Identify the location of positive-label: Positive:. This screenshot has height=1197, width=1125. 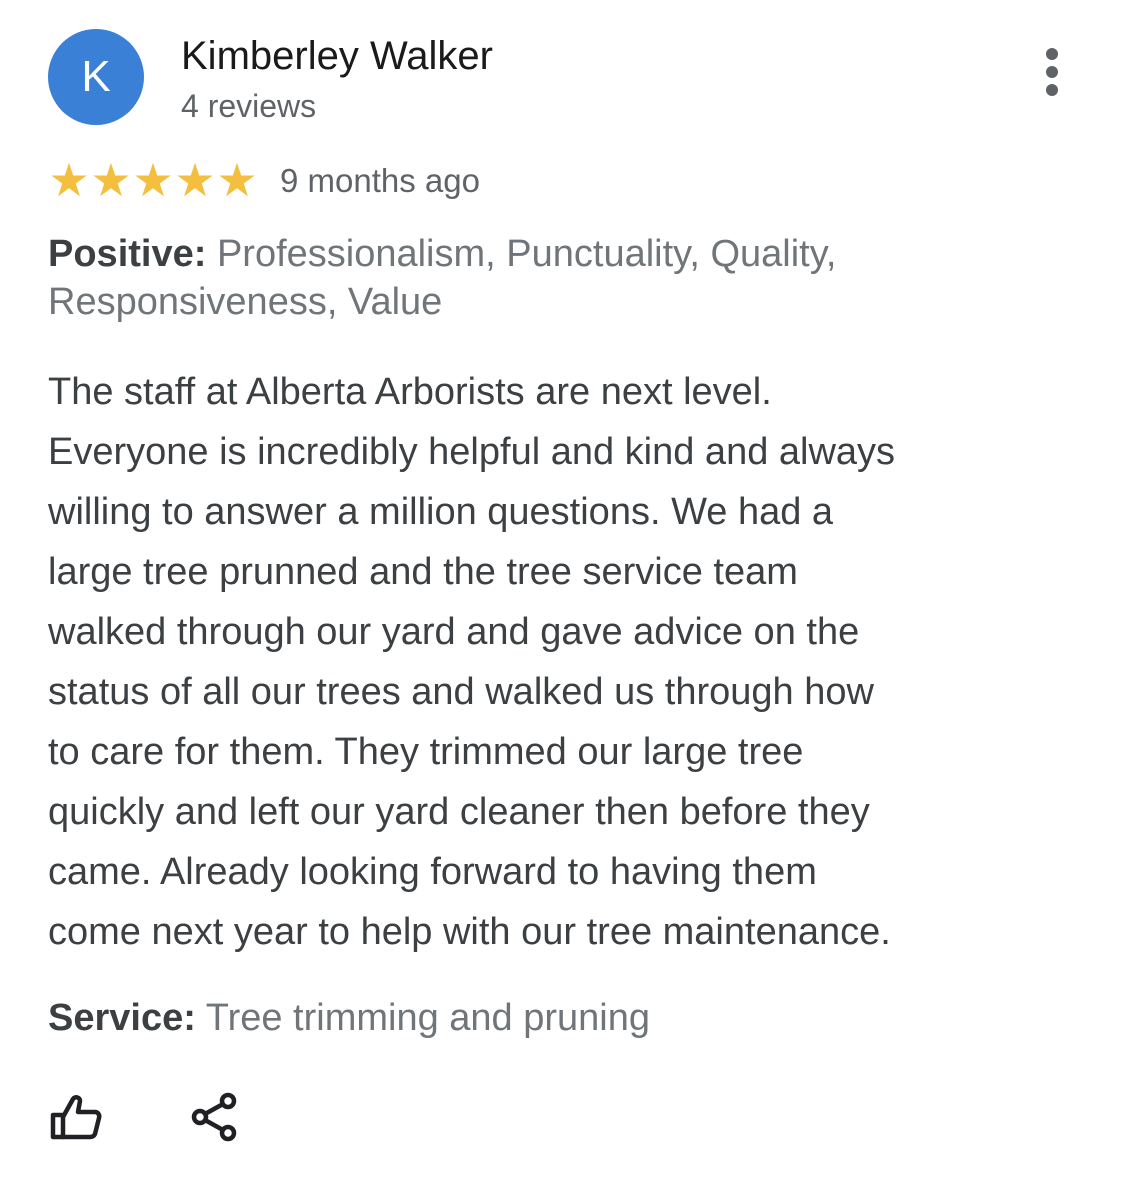
(127, 254).